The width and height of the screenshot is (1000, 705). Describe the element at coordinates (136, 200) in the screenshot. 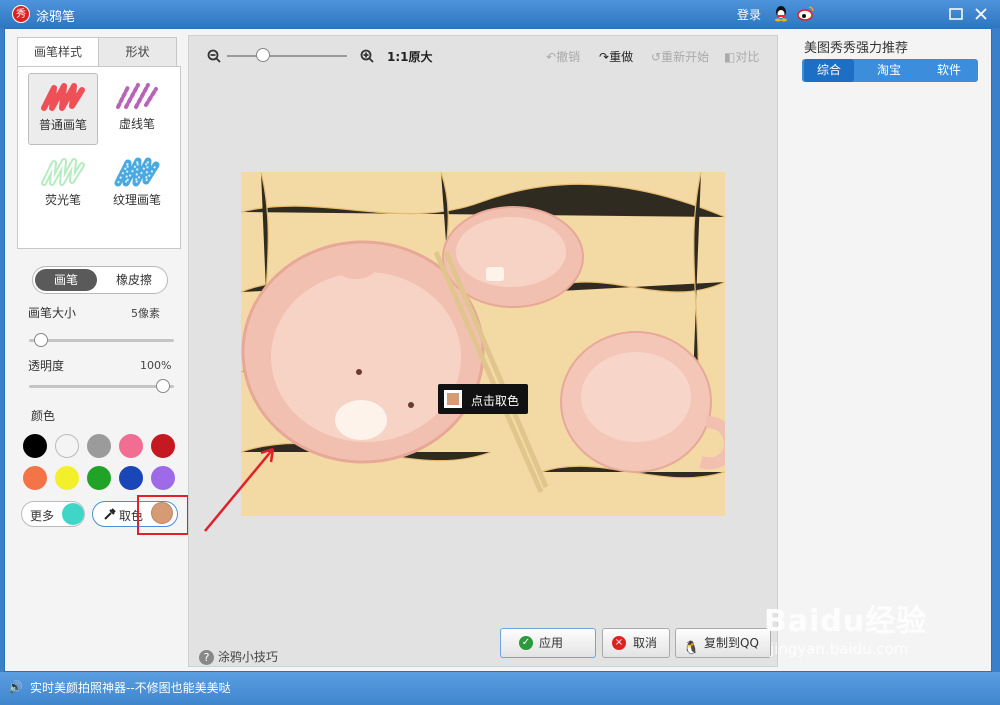

I see `brush-label: 纹理画笔` at that location.